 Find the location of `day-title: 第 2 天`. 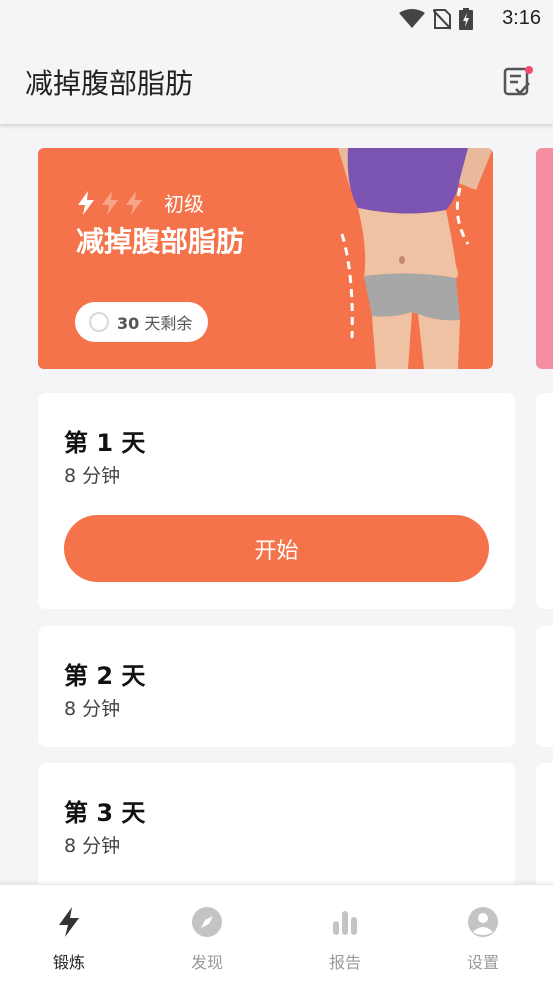

day-title: 第 2 天 is located at coordinates (105, 676).